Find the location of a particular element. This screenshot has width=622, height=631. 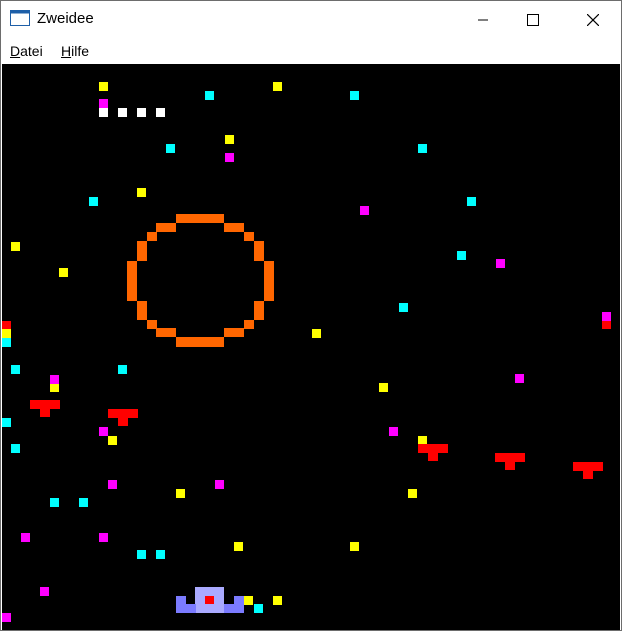

maximize-icon is located at coordinates (533, 19).